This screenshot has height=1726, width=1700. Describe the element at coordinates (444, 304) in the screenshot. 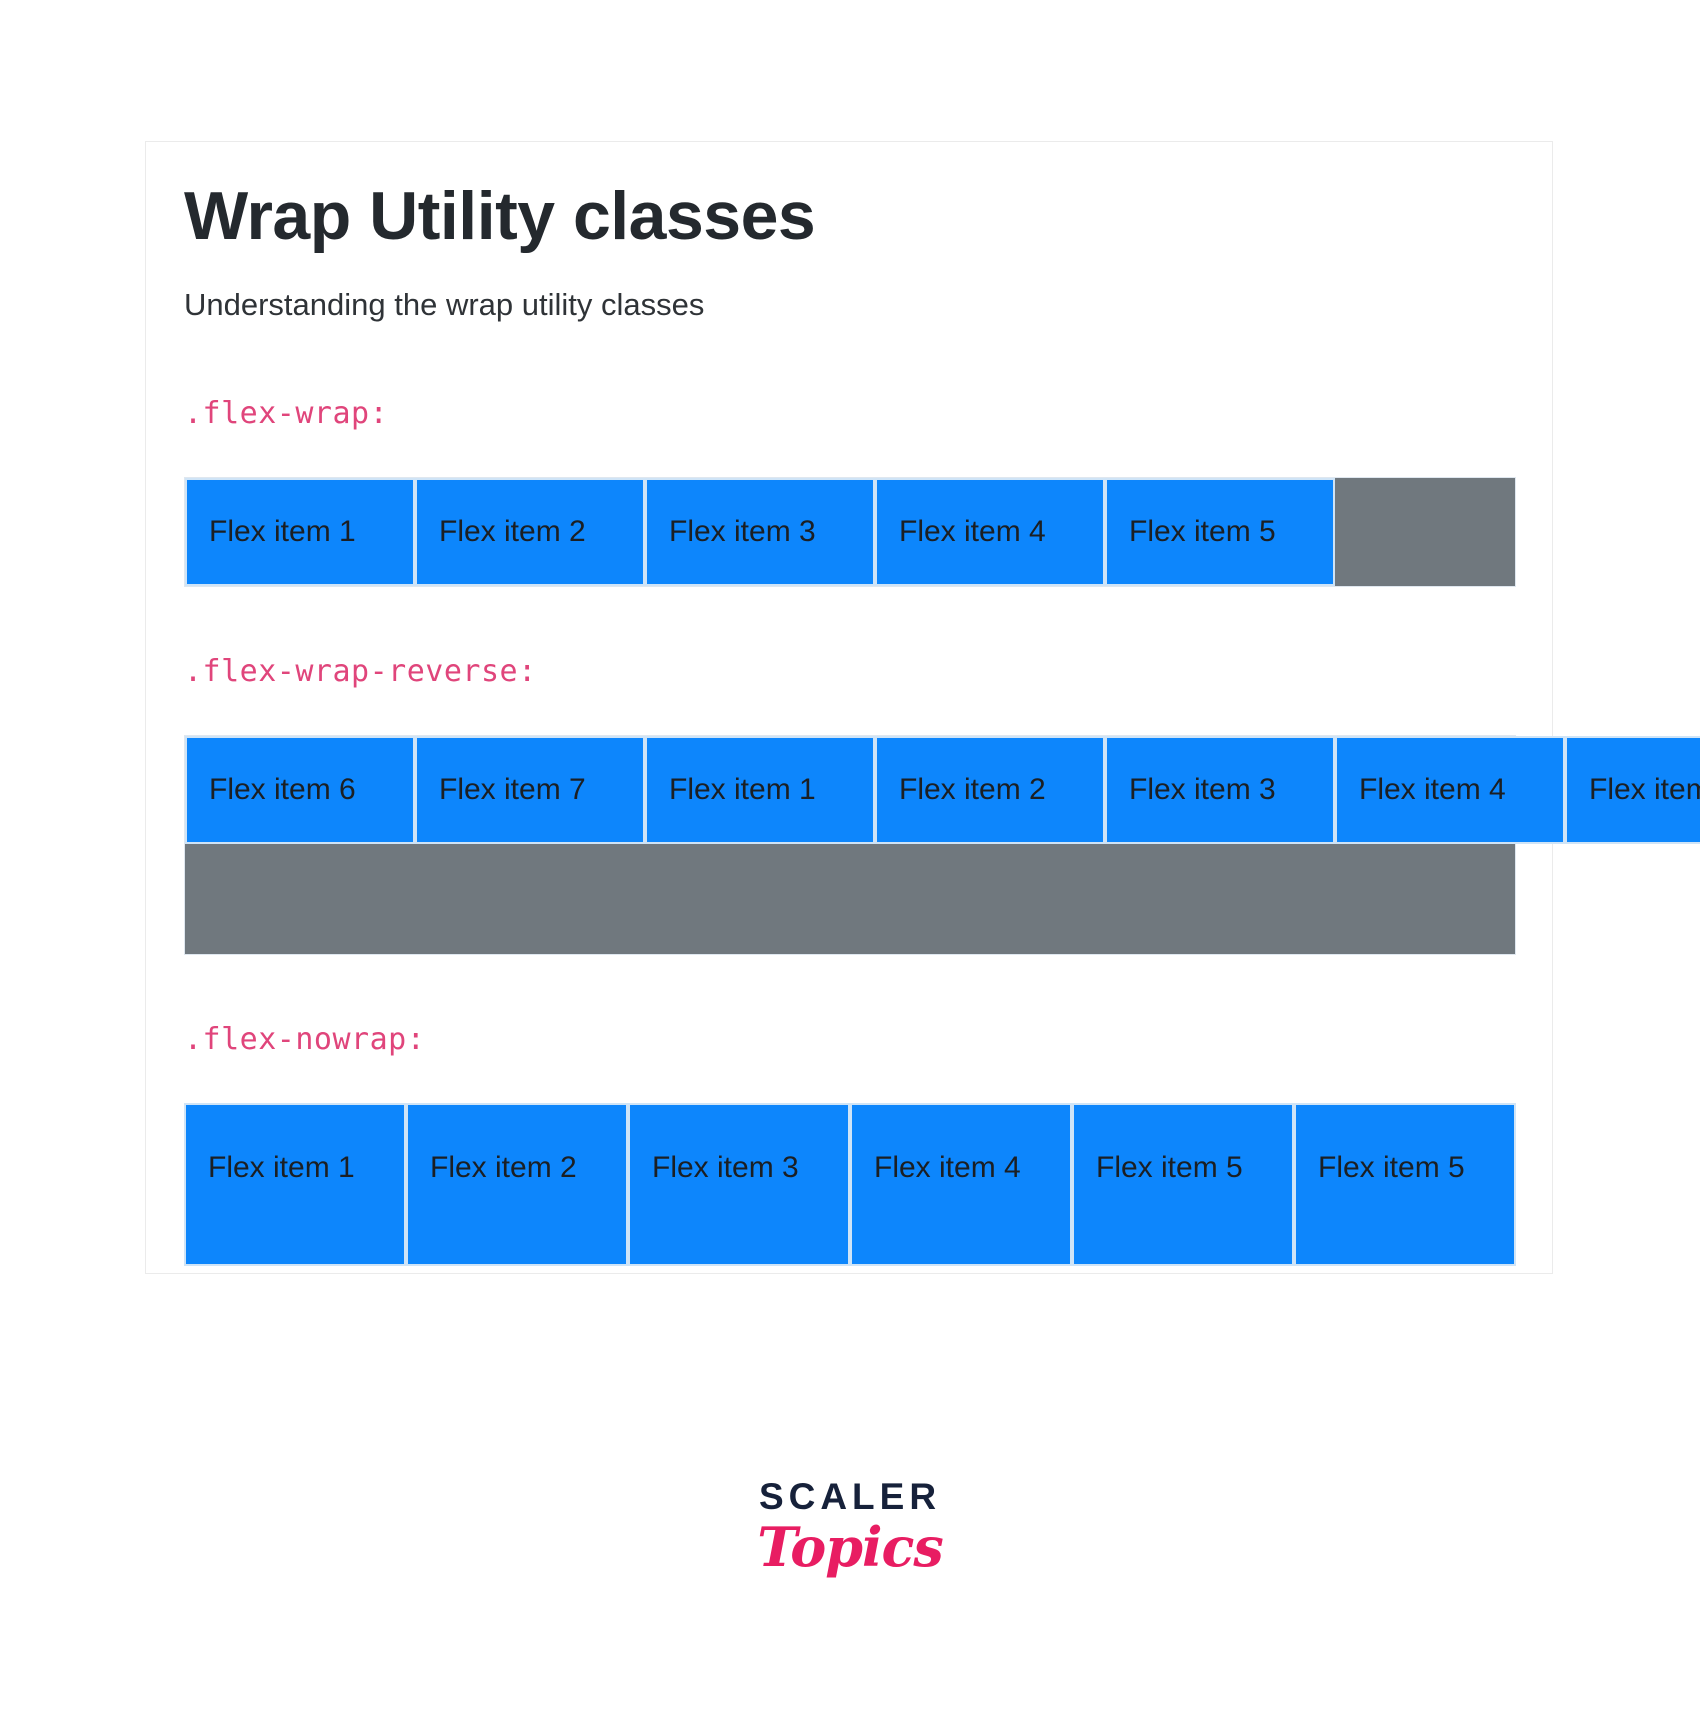

I see `page-subtitle: Understanding the wrap utility classes` at that location.